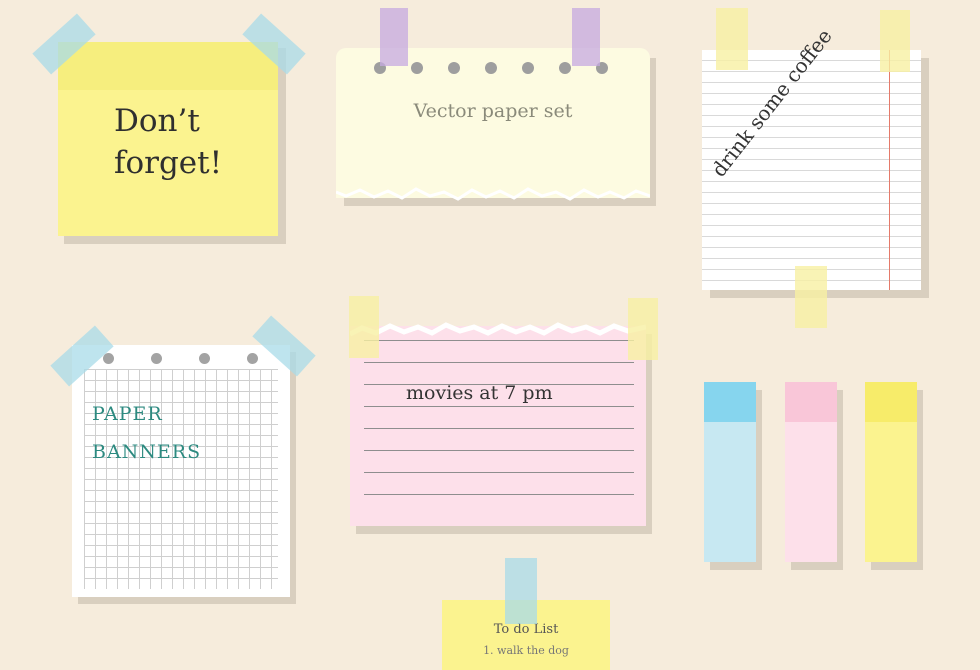 The width and height of the screenshot is (980, 670). I want to click on paper-banners-grid-note: PAPER BANNERS, so click(181, 471).